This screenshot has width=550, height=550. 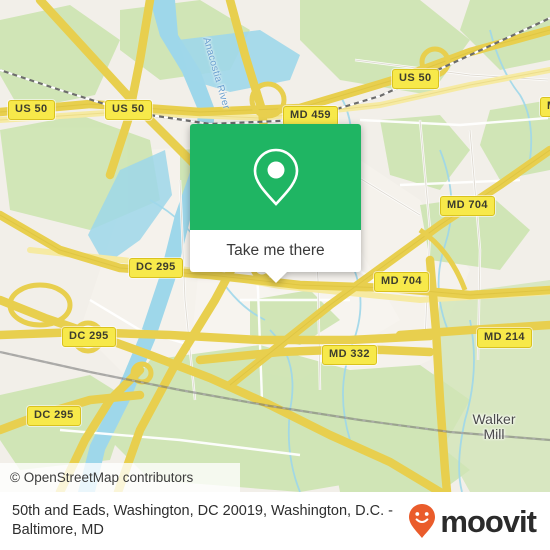 What do you see at coordinates (275, 277) in the screenshot?
I see `popup-tail` at bounding box center [275, 277].